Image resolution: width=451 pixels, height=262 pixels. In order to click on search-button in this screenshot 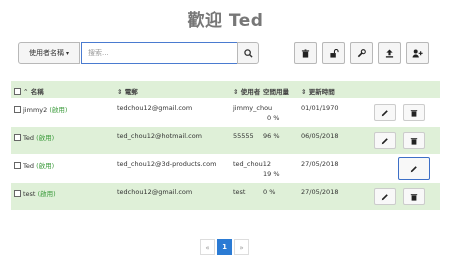, I will do `click(248, 53)`.